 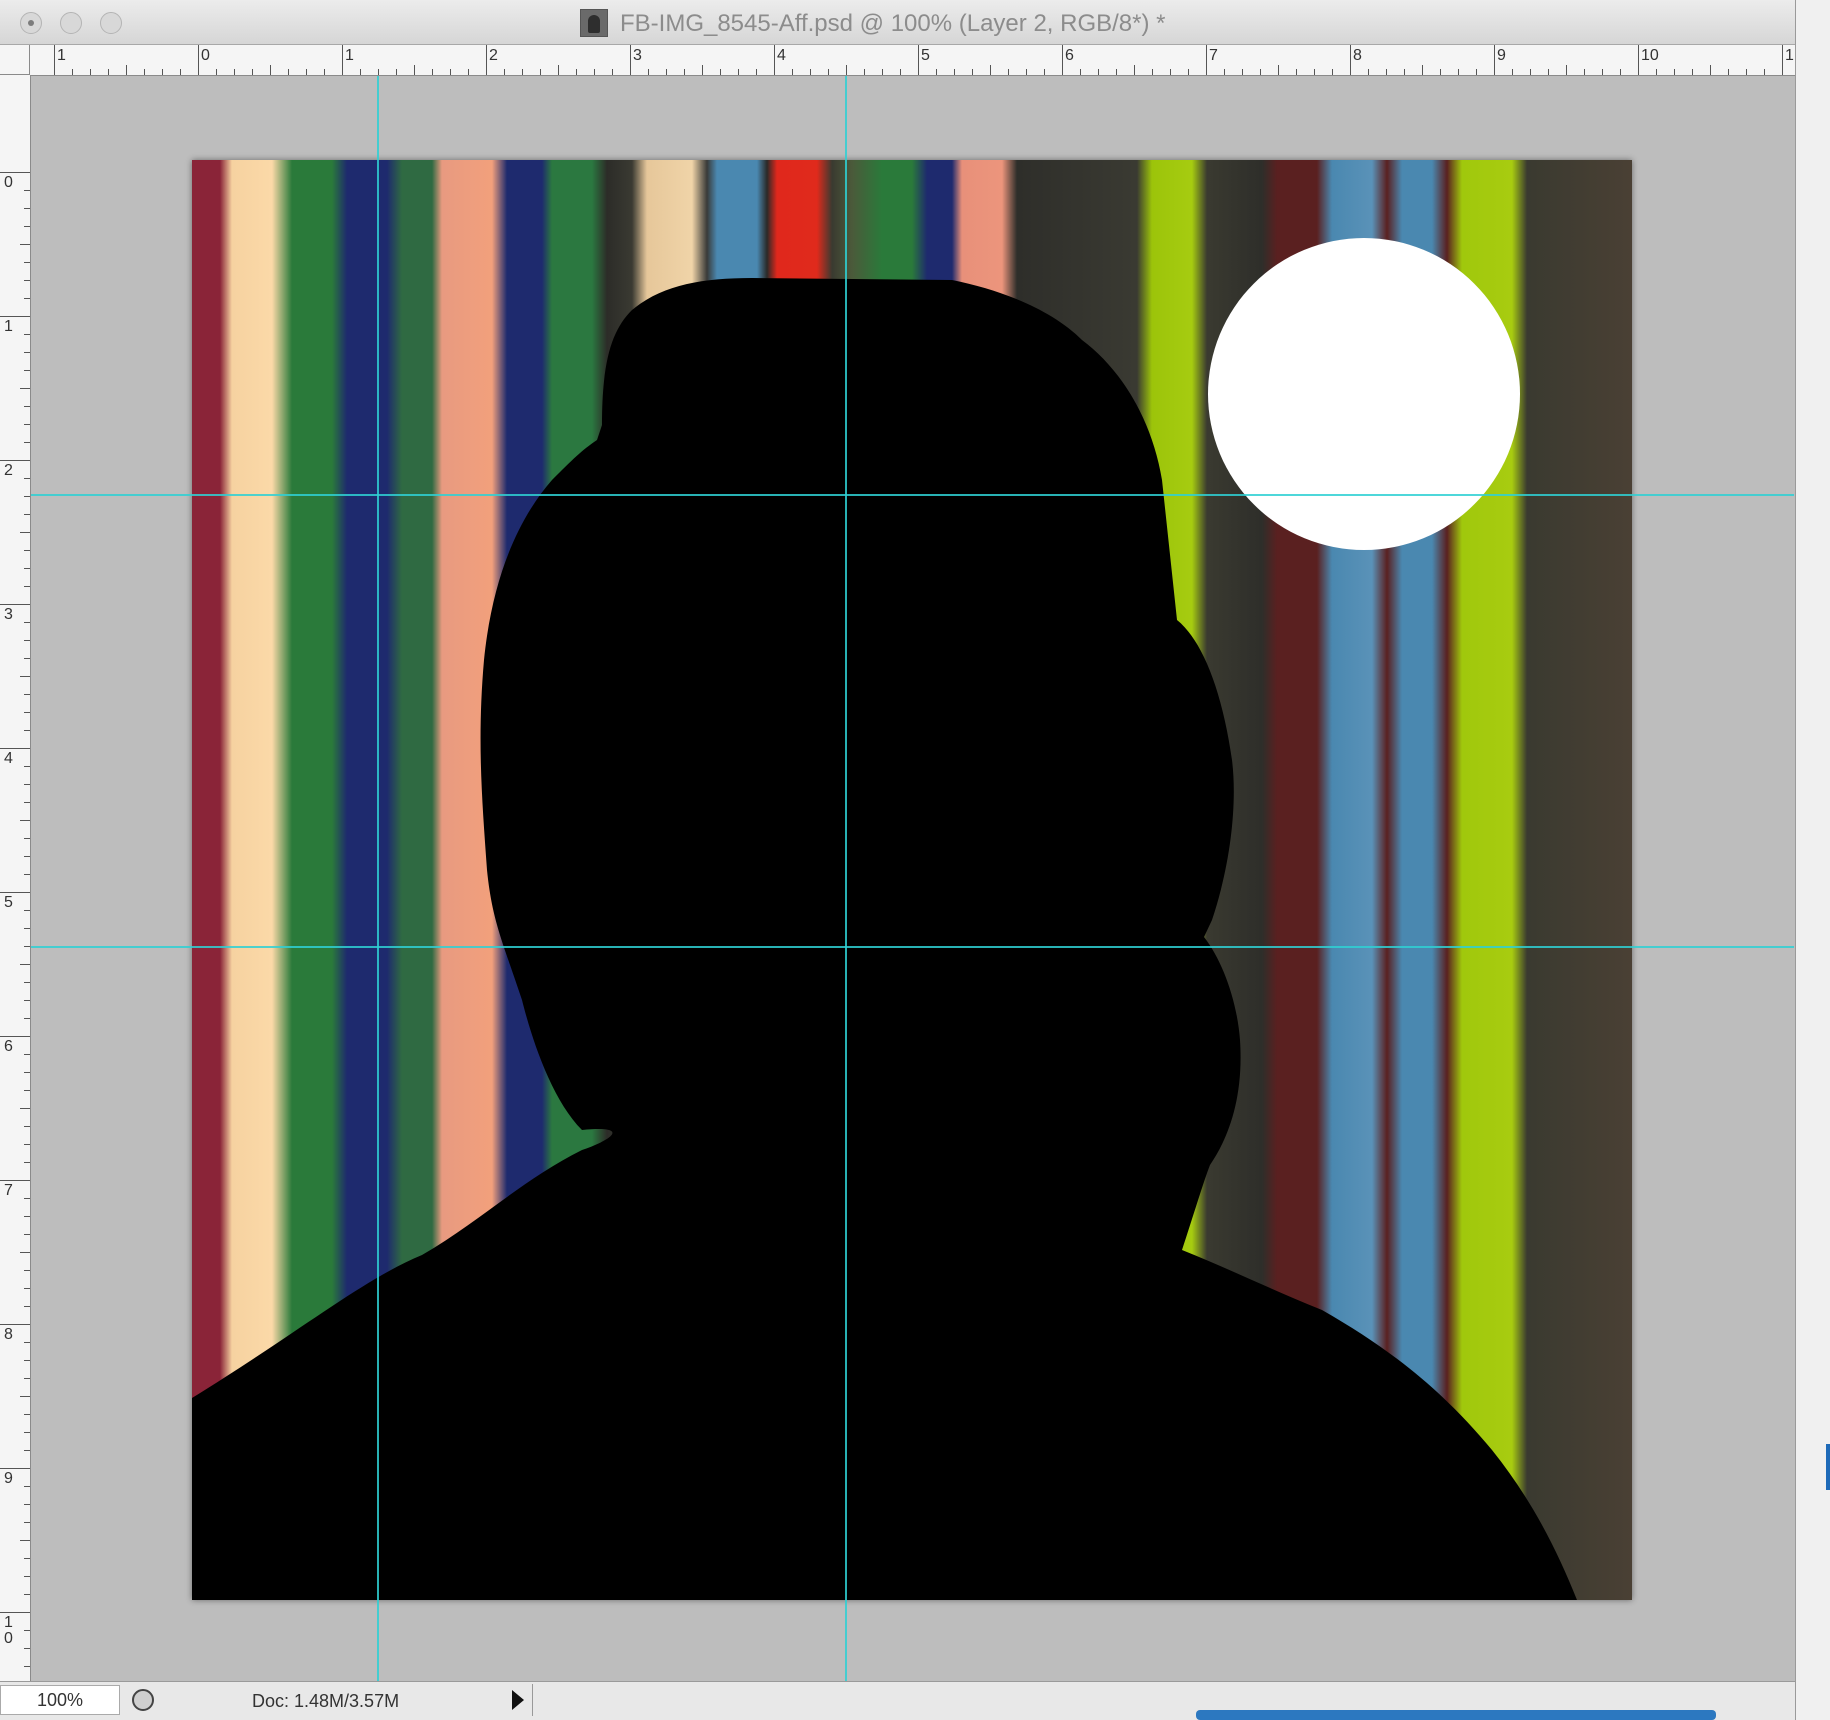 I want to click on ruler-label: 7, so click(x=1213, y=55).